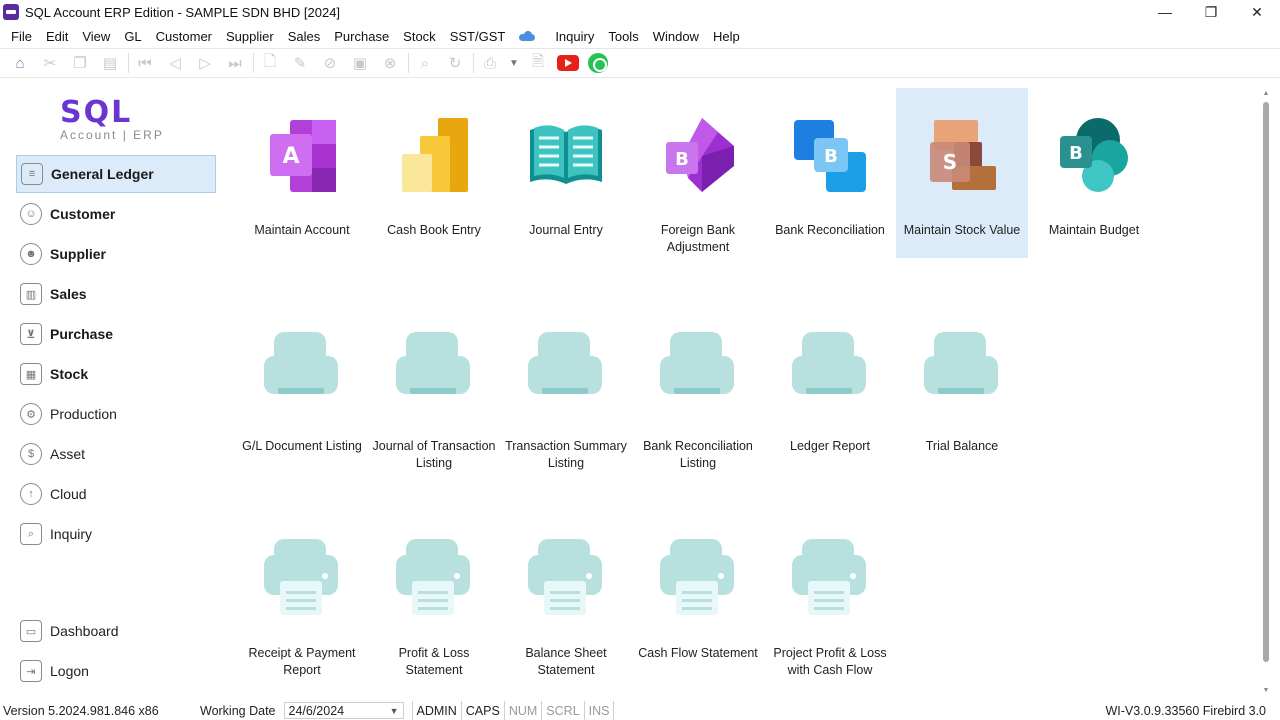 The image size is (1280, 720). I want to click on sidebar-item-general-ledger: ≡ General Ledger, so click(116, 174).